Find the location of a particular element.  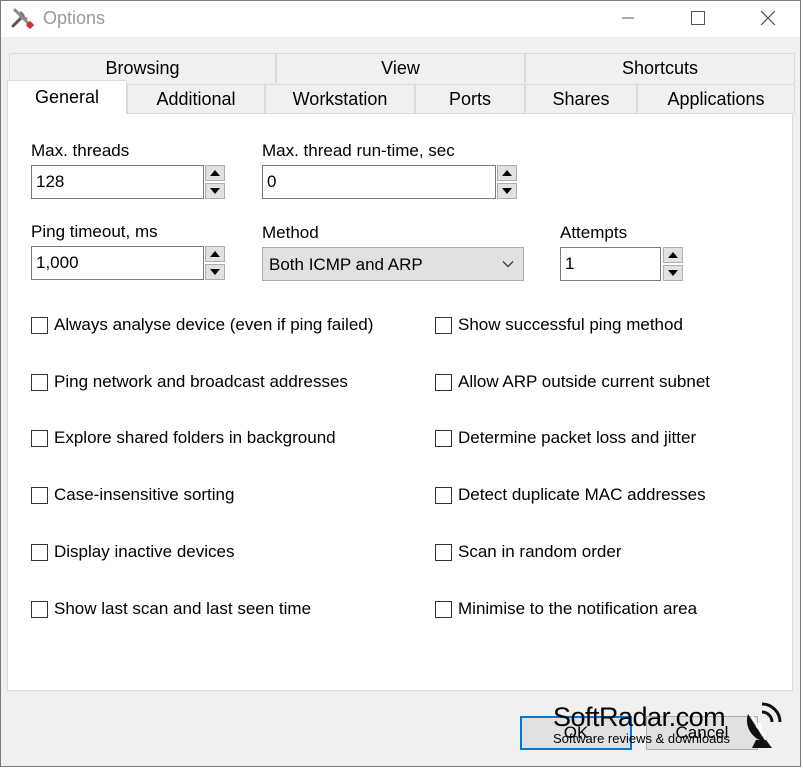

attempts-down-button is located at coordinates (673, 273).